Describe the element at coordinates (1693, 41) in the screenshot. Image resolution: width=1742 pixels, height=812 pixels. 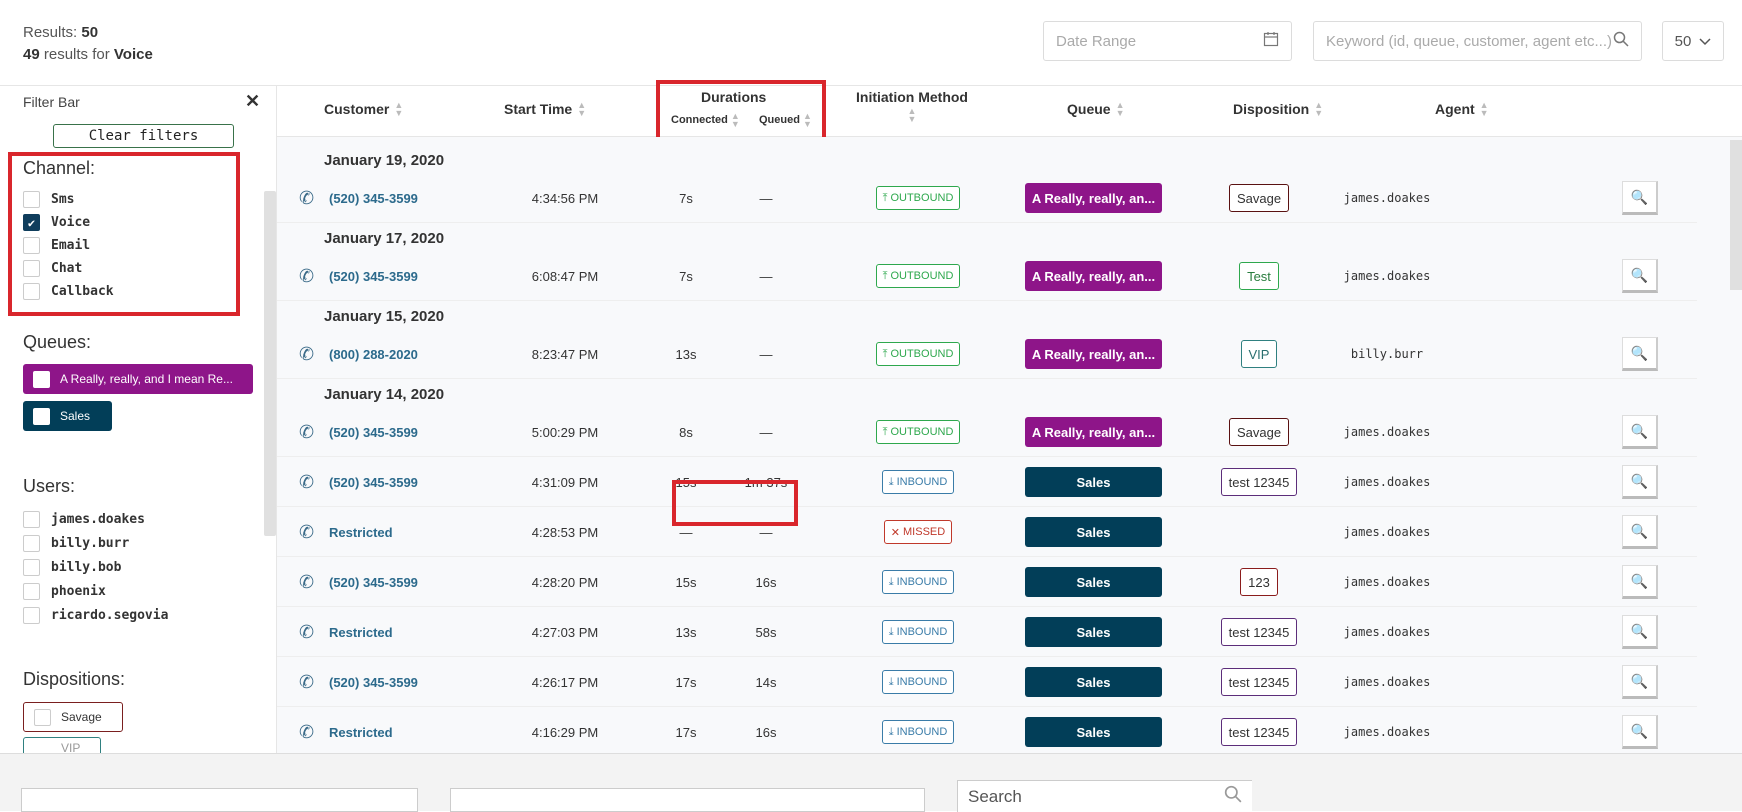
I see `page-size-select: 50` at that location.